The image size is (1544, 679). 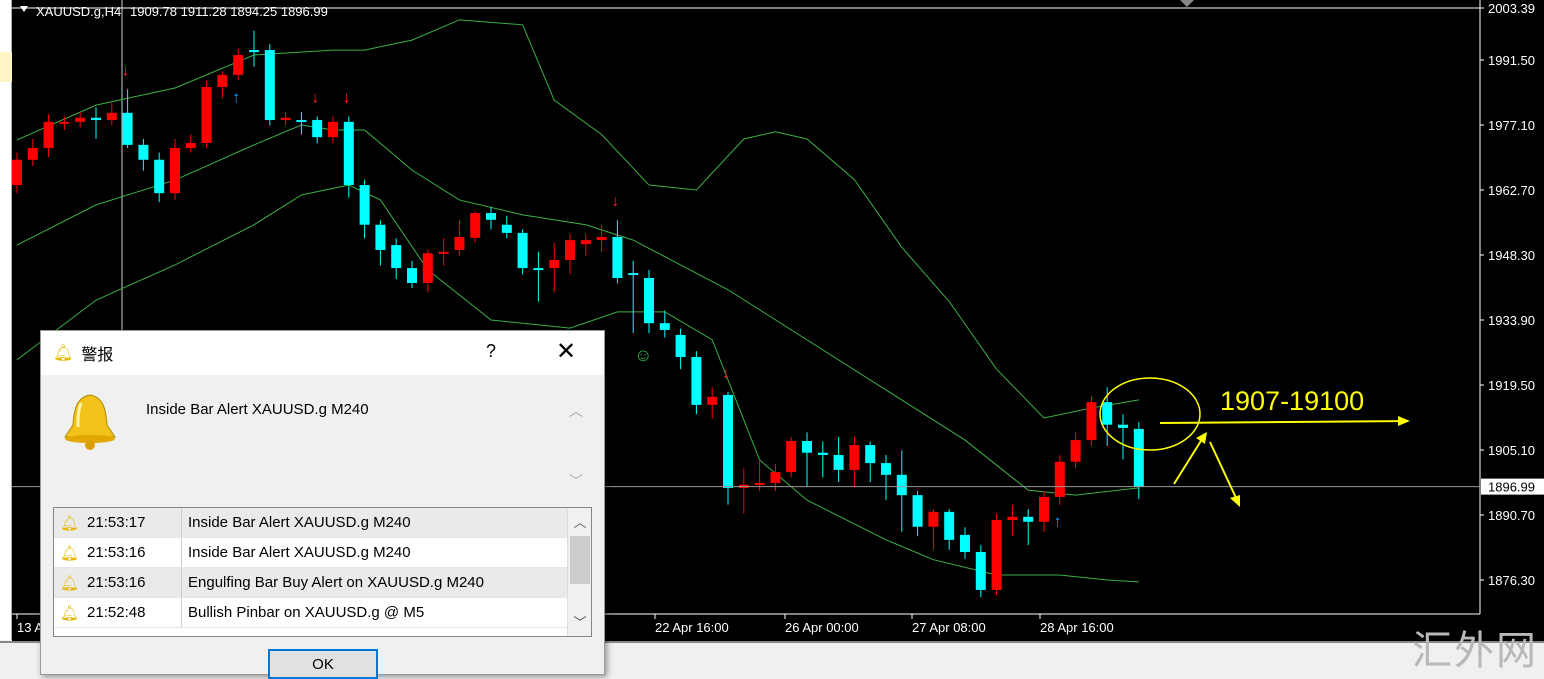 I want to click on scroll-thumb, so click(x=580, y=560).